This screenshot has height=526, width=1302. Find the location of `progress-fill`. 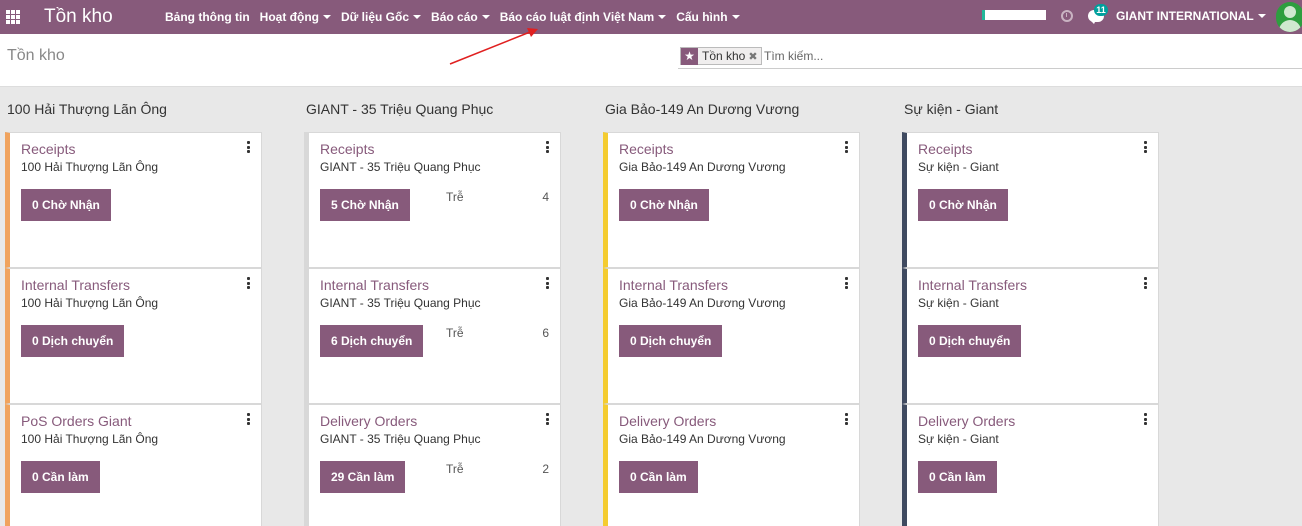

progress-fill is located at coordinates (984, 15).